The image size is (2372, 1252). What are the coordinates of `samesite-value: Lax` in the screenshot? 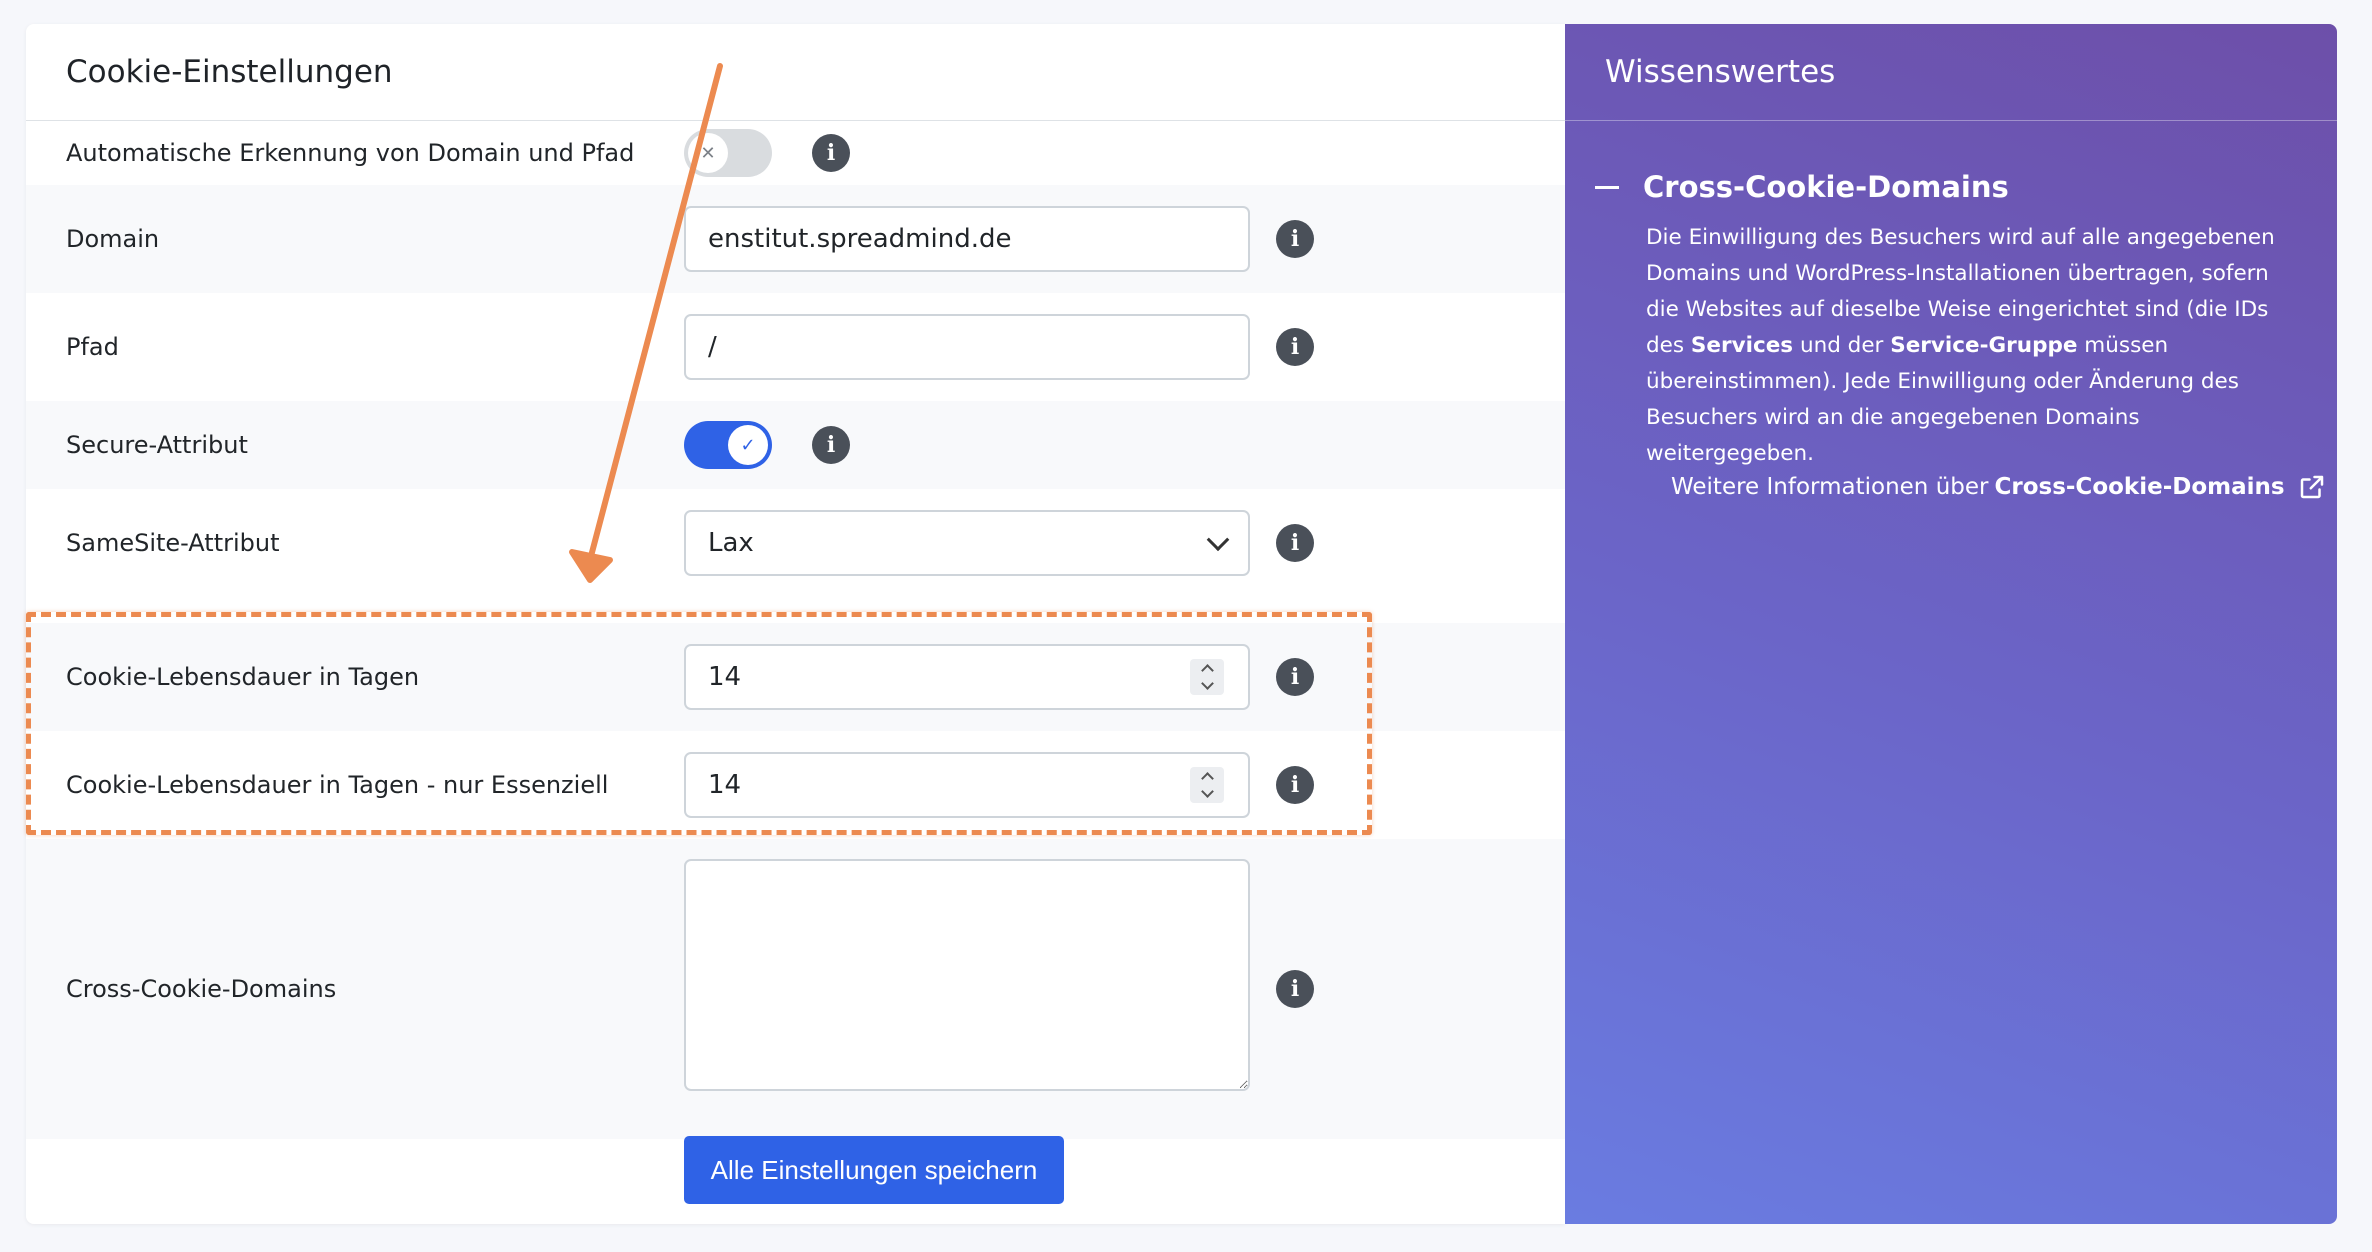 It's located at (731, 543).